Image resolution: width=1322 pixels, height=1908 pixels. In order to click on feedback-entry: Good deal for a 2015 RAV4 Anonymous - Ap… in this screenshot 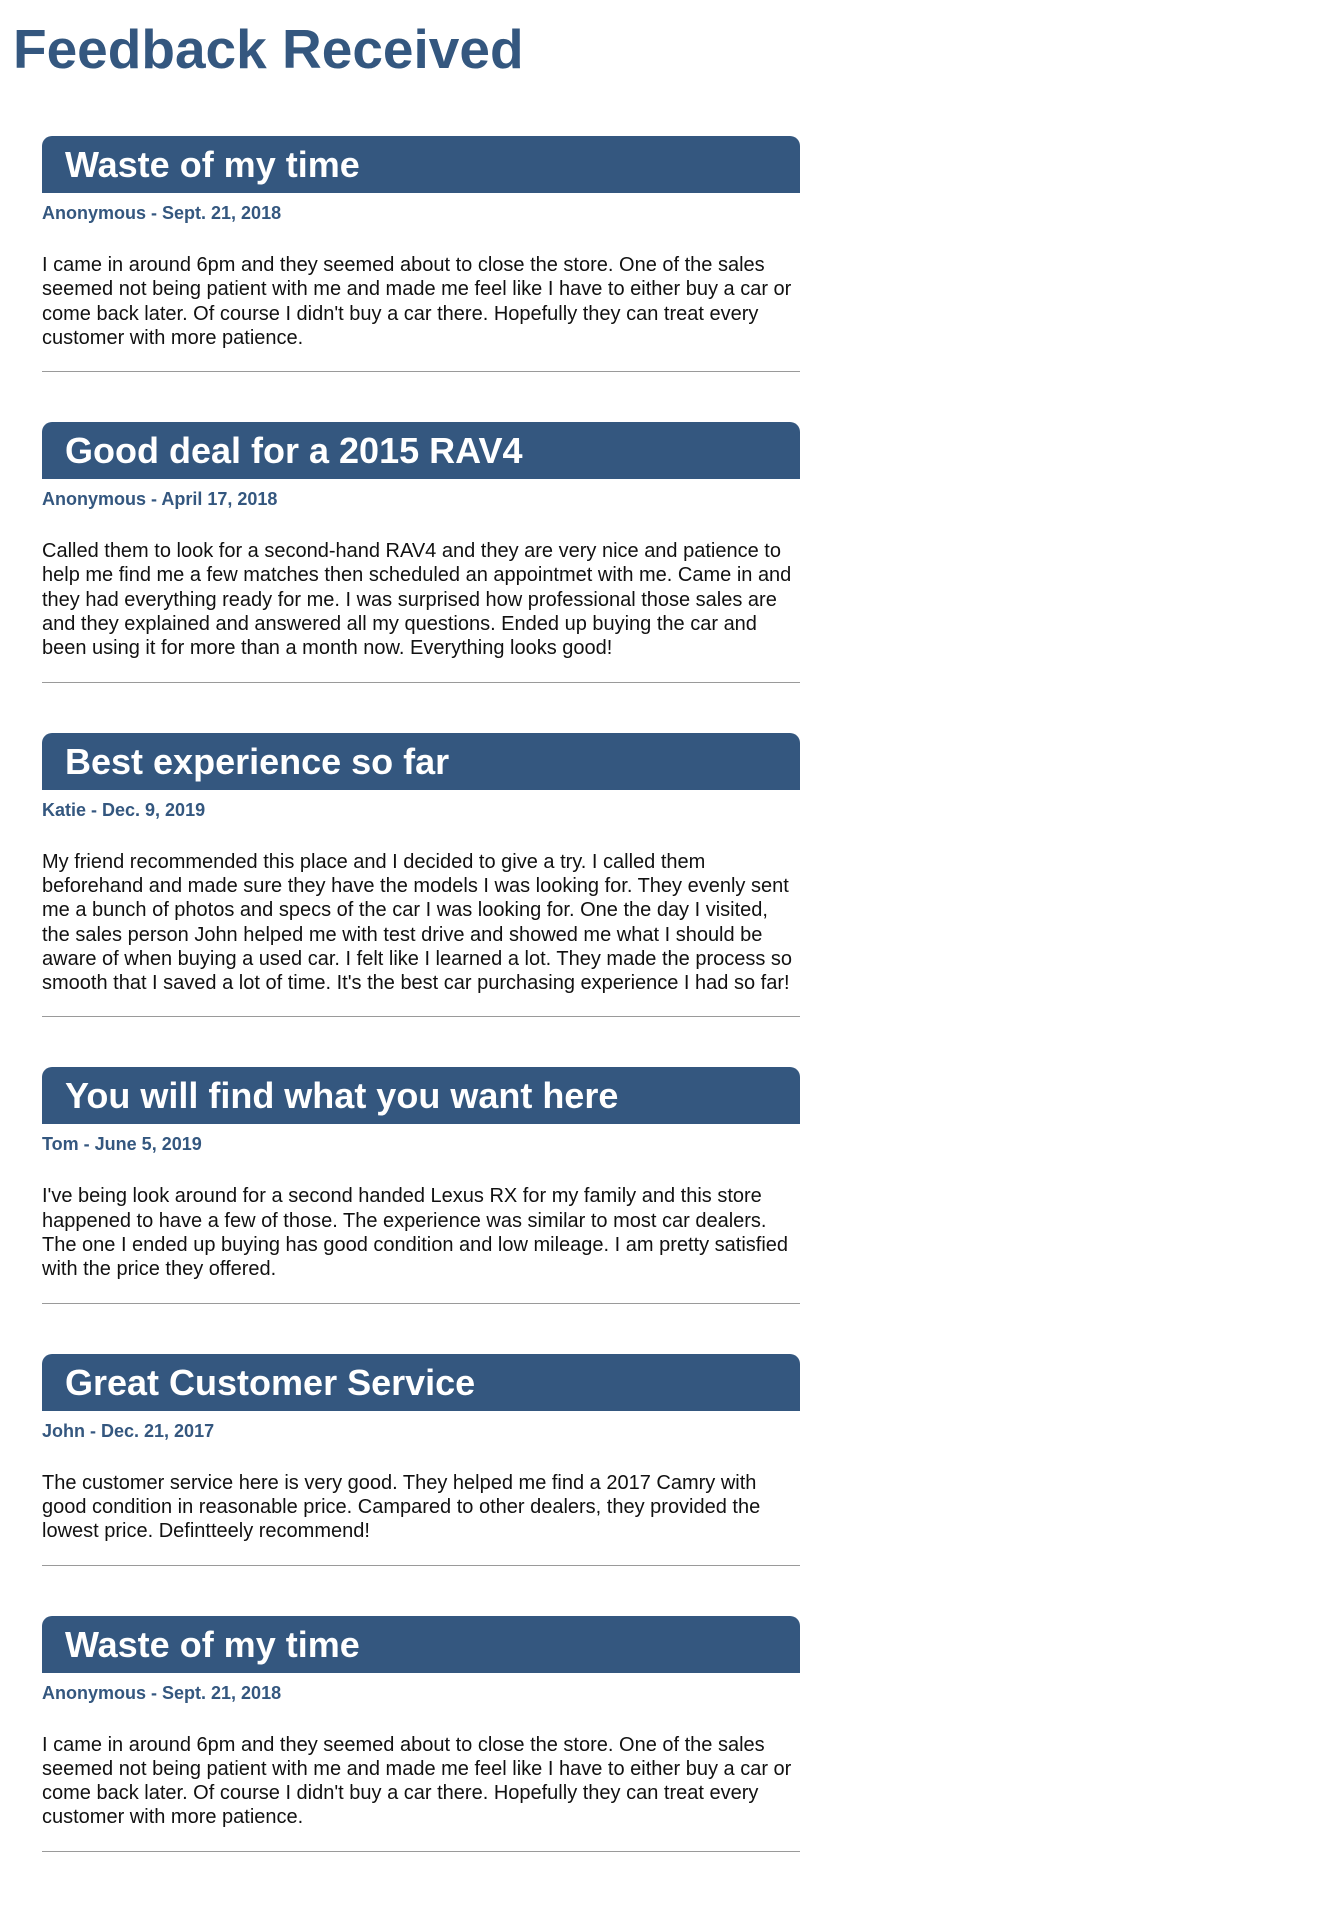, I will do `click(421, 552)`.